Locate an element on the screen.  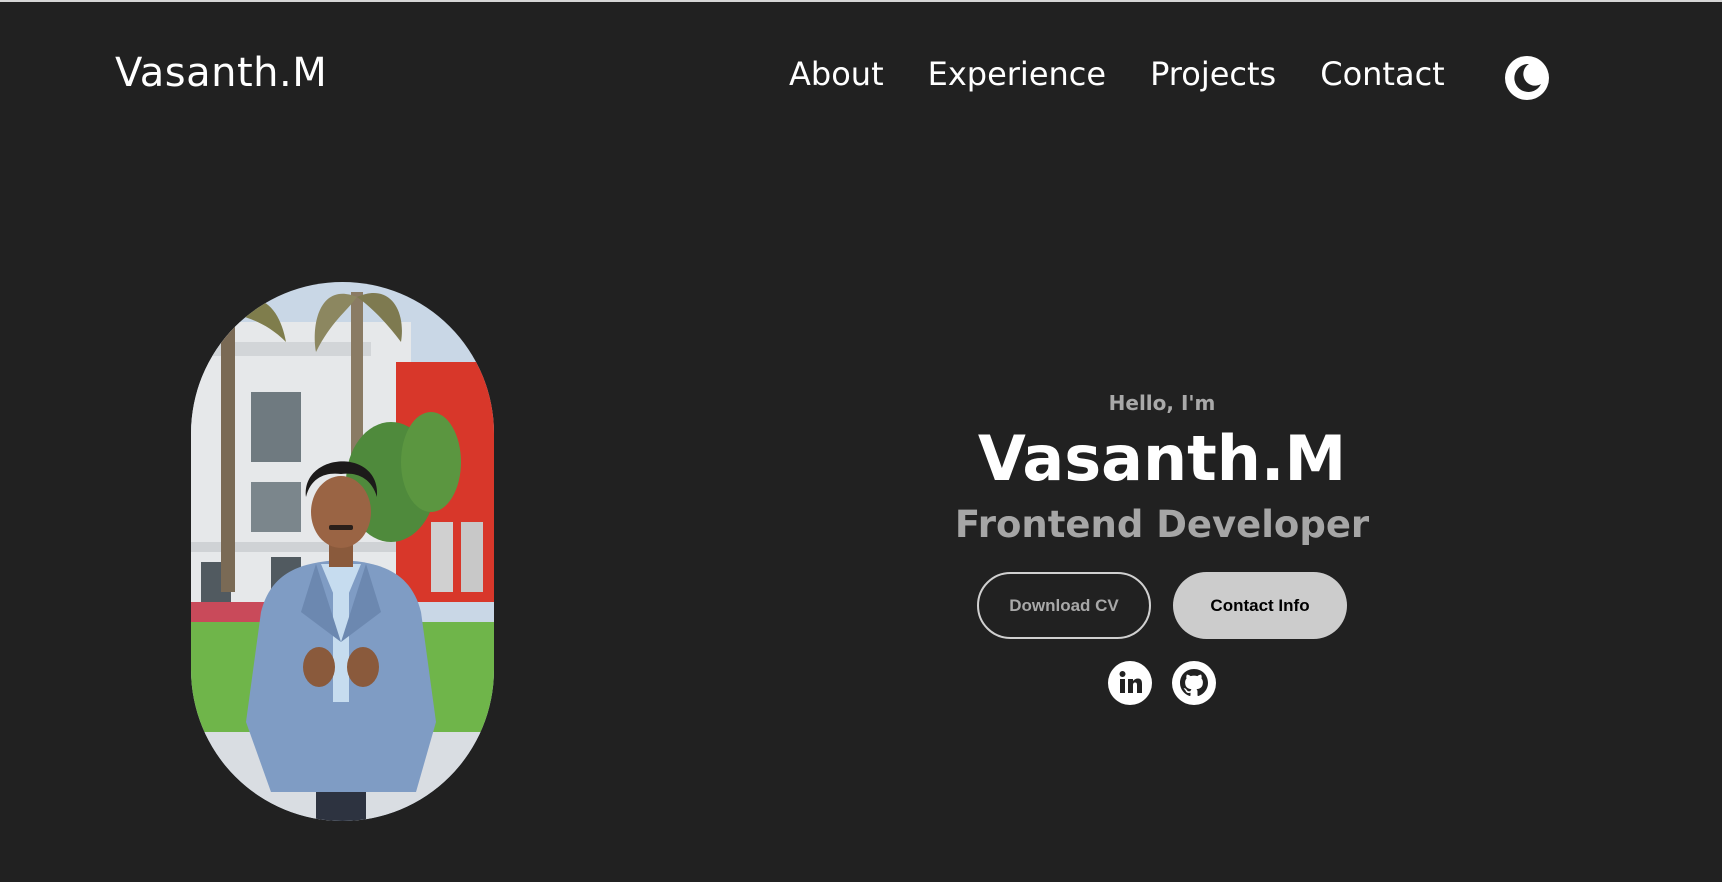
nav-projects: Projects is located at coordinates (1213, 74).